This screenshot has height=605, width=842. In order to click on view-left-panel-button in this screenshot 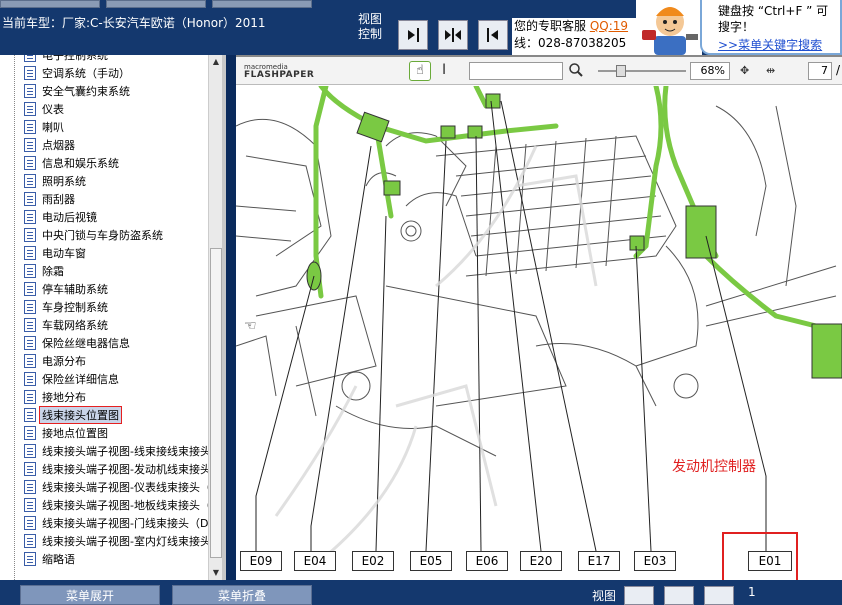, I will do `click(493, 35)`.